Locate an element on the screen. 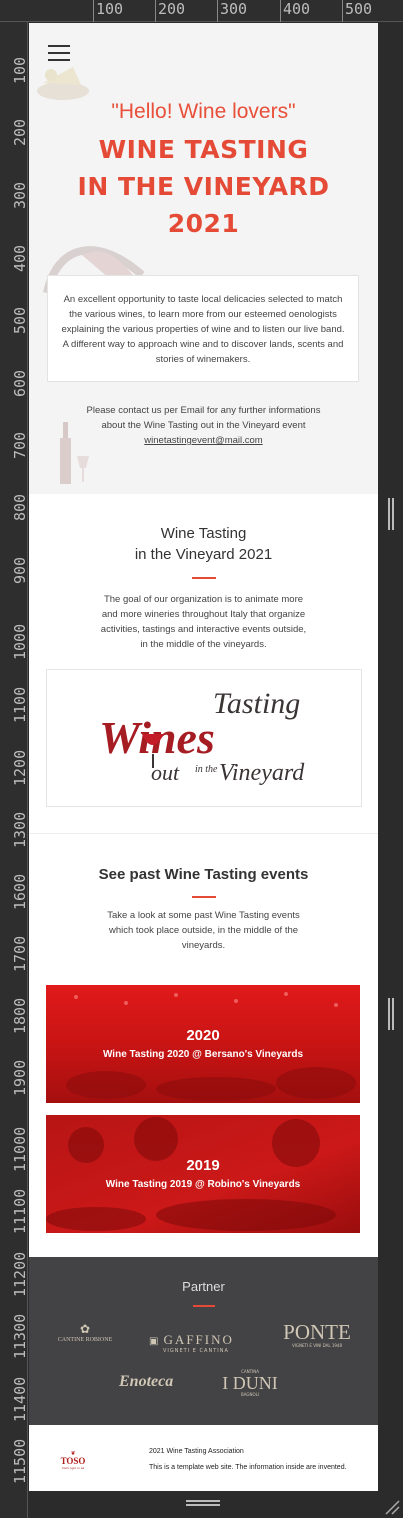 Image resolution: width=403 pixels, height=1518 pixels. section-title: See past Wine Tasting events is located at coordinates (203, 874).